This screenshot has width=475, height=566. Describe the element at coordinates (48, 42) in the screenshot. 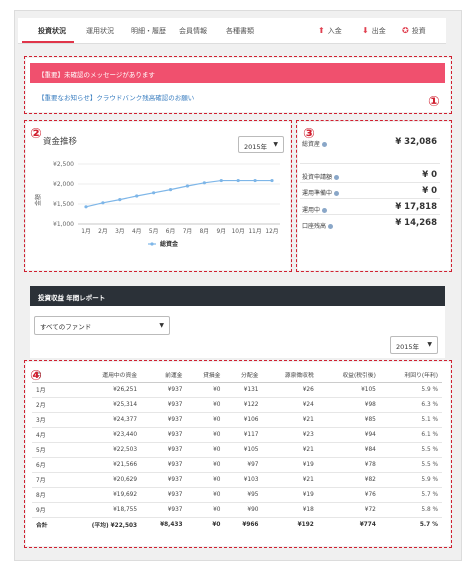

I see `active-tab-indicator` at that location.